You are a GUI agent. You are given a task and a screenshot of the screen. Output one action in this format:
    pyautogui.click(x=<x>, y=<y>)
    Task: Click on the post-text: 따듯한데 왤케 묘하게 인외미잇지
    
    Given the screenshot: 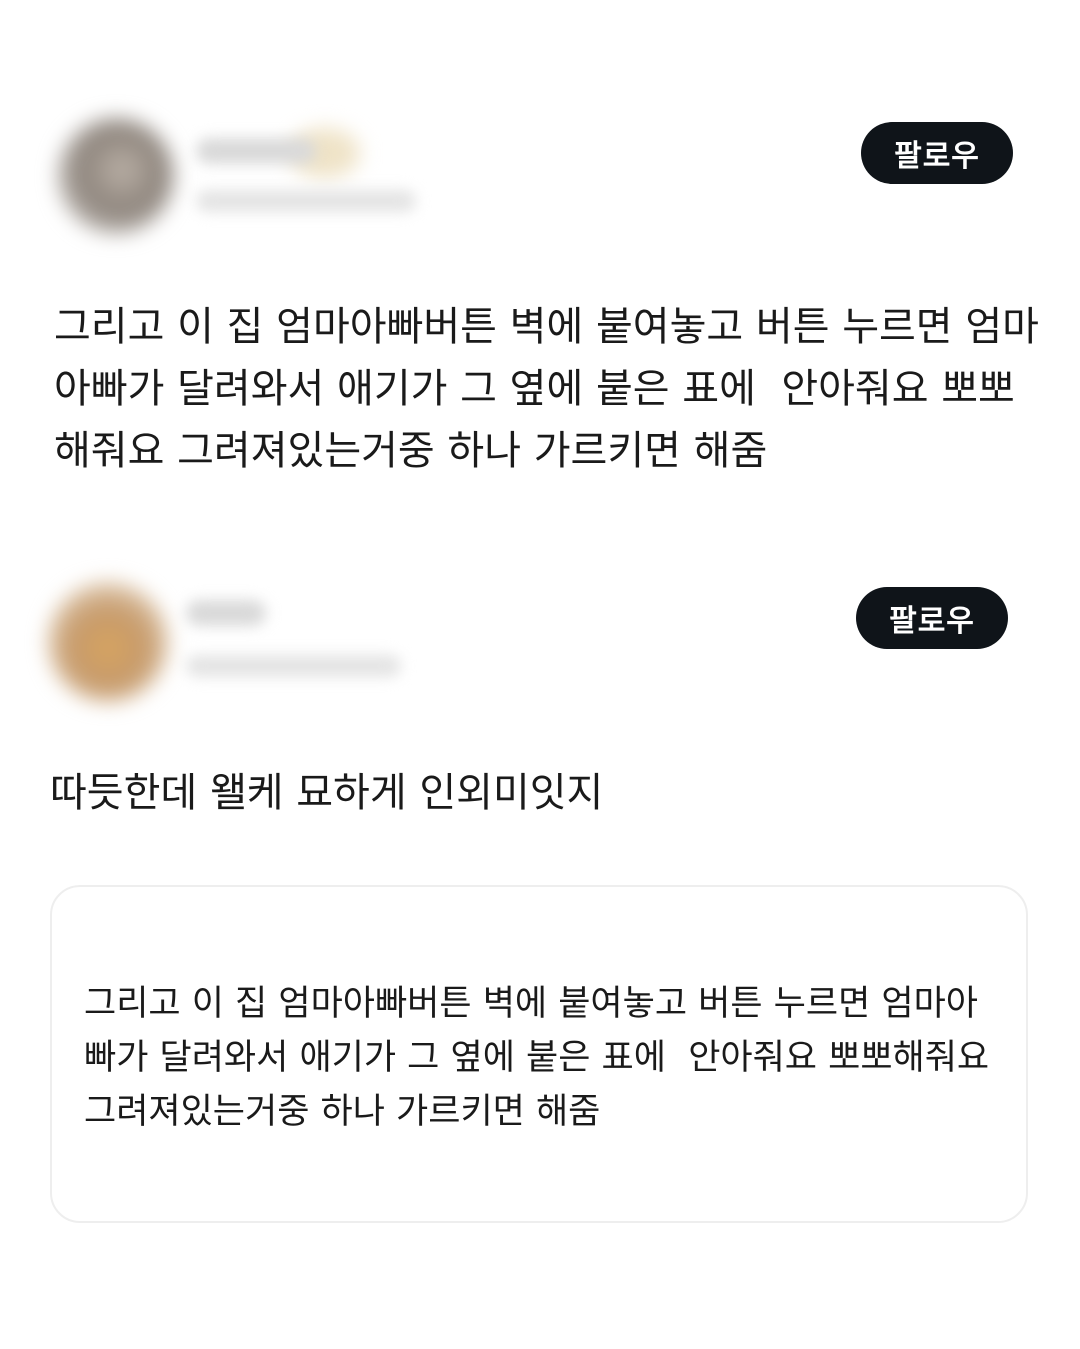 What is the action you would take?
    pyautogui.click(x=327, y=793)
    